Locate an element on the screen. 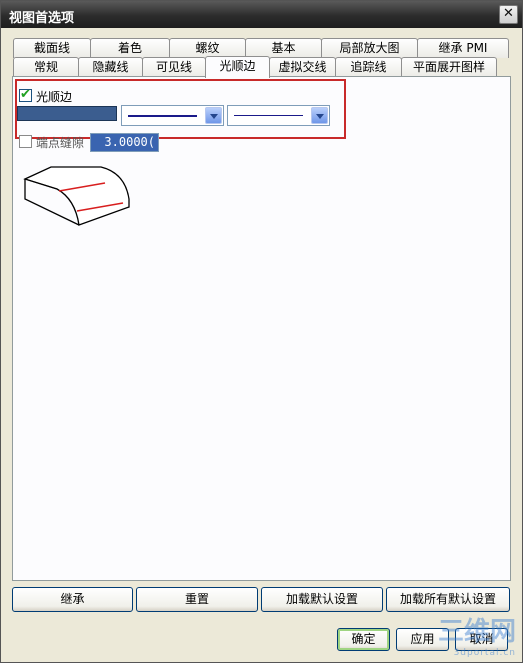  window-title: 视图首选项 is located at coordinates (42, 18).